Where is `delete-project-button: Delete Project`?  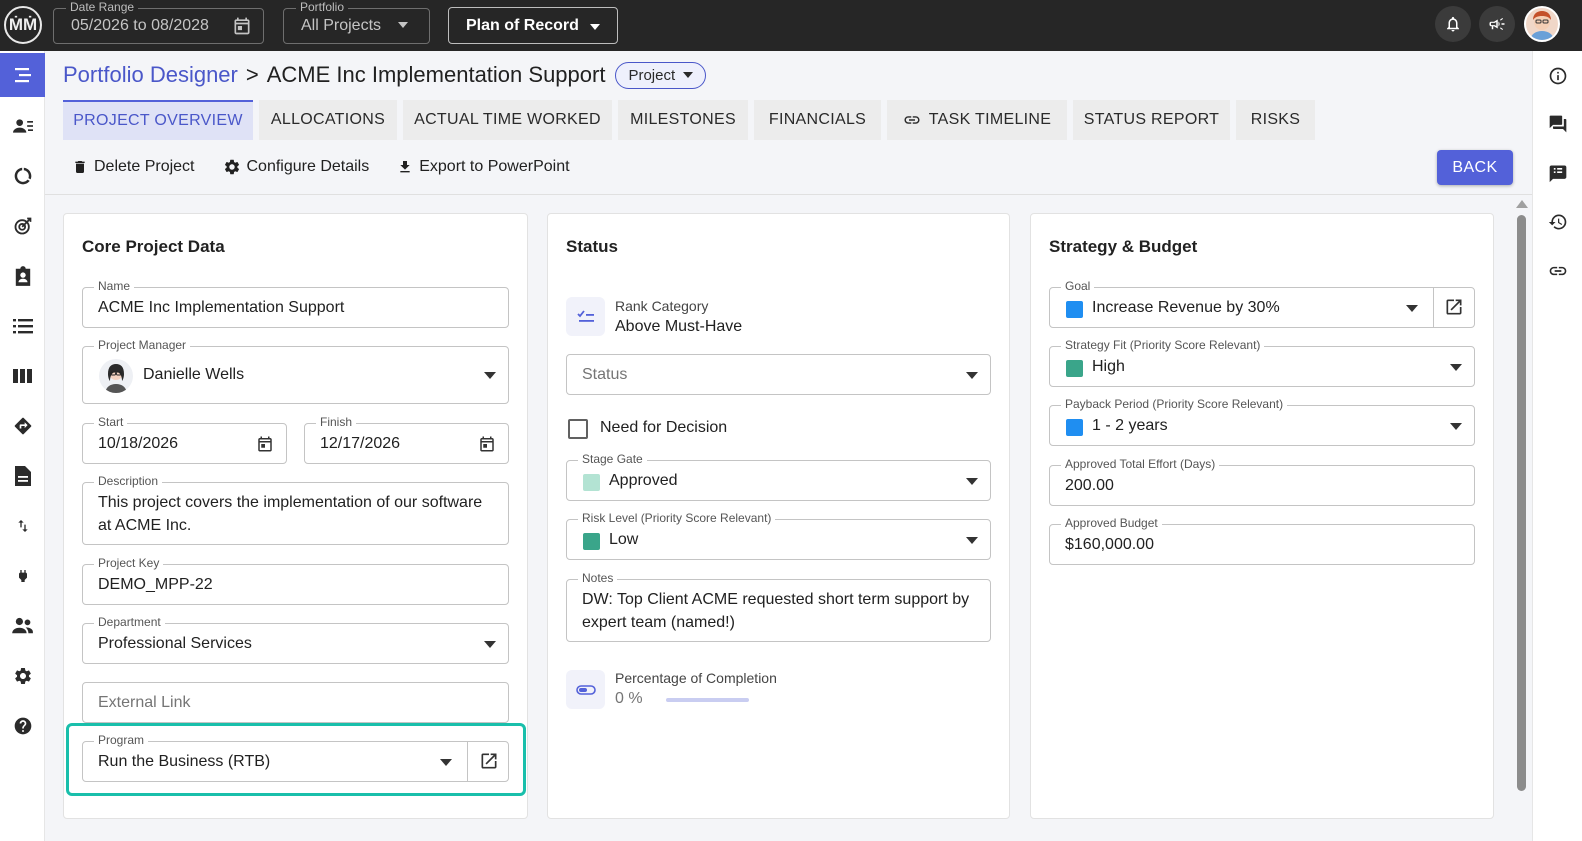 delete-project-button: Delete Project is located at coordinates (133, 167).